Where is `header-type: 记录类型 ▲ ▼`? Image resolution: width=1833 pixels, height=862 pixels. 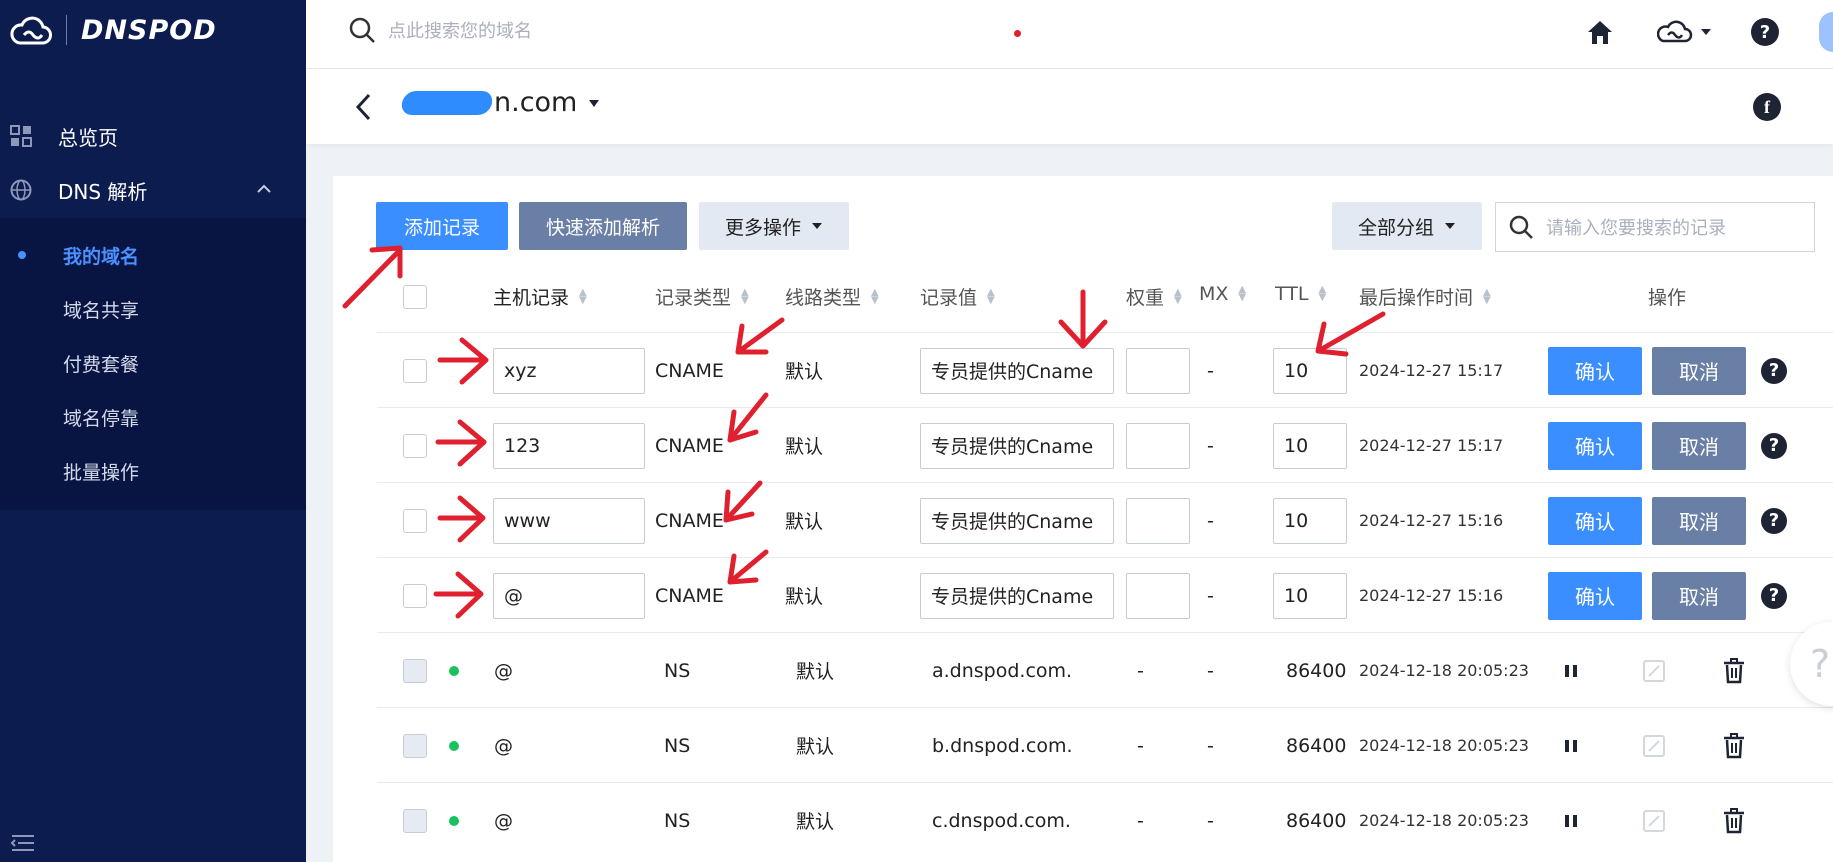 header-type: 记录类型 ▲ ▼ is located at coordinates (702, 296).